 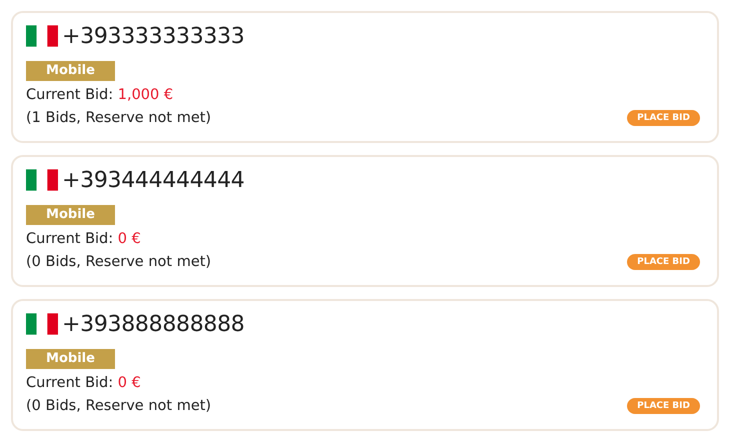 What do you see at coordinates (153, 36) in the screenshot?
I see `phone-number: +393333333333` at bounding box center [153, 36].